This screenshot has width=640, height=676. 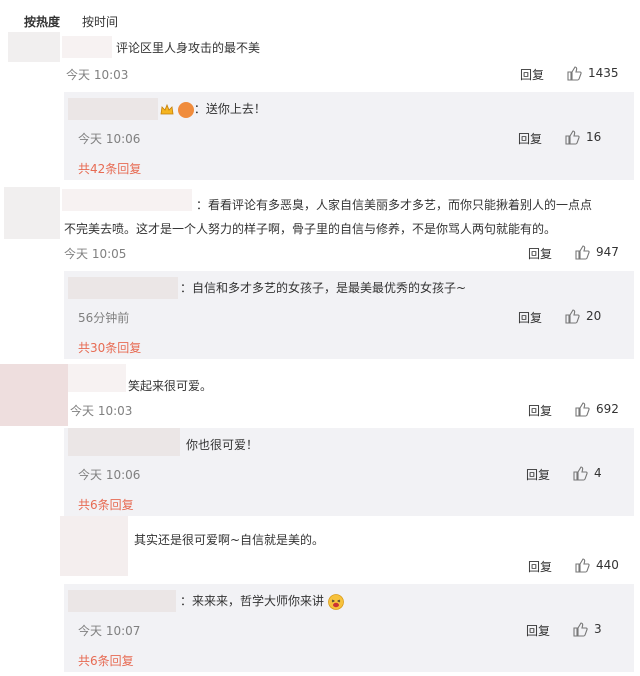 What do you see at coordinates (100, 21) in the screenshot?
I see `sort-by-time-tab: 按时间` at bounding box center [100, 21].